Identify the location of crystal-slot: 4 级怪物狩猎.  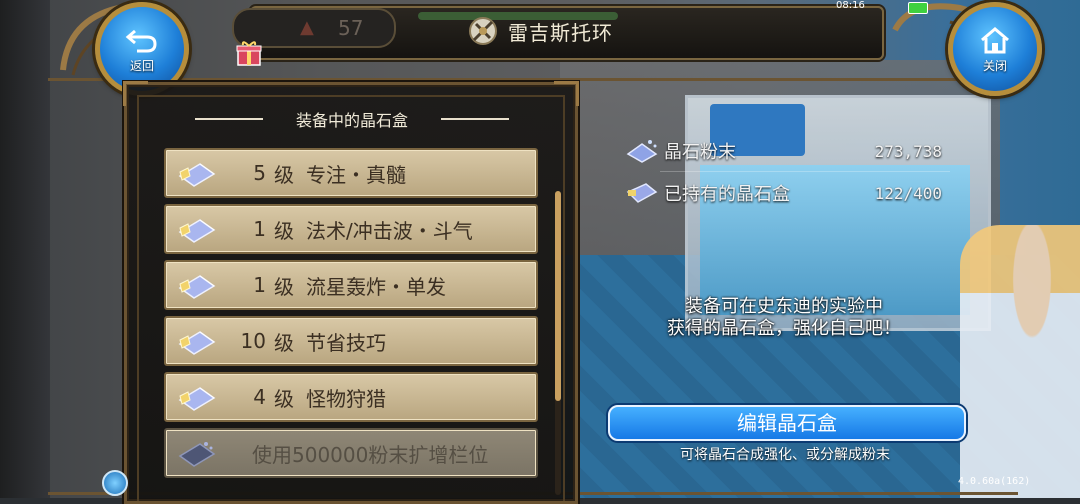
(351, 397).